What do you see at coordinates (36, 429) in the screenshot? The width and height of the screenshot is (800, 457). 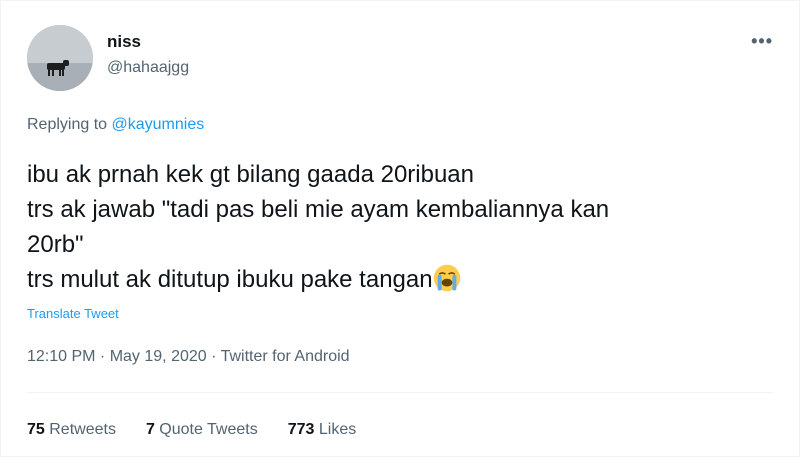 I see `retweets-count: 75` at bounding box center [36, 429].